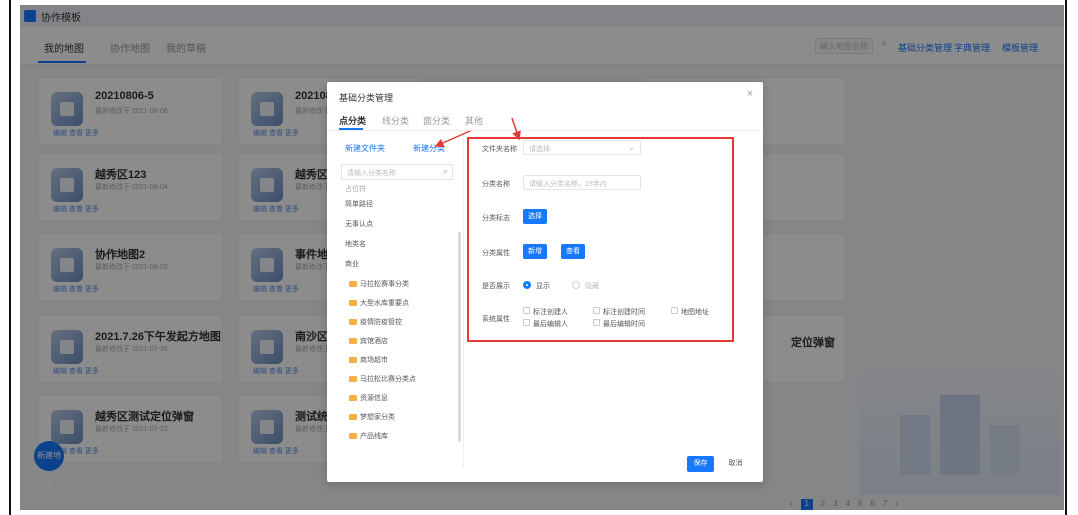  Describe the element at coordinates (374, 360) in the screenshot. I see `folder-label: 商场超市` at that location.